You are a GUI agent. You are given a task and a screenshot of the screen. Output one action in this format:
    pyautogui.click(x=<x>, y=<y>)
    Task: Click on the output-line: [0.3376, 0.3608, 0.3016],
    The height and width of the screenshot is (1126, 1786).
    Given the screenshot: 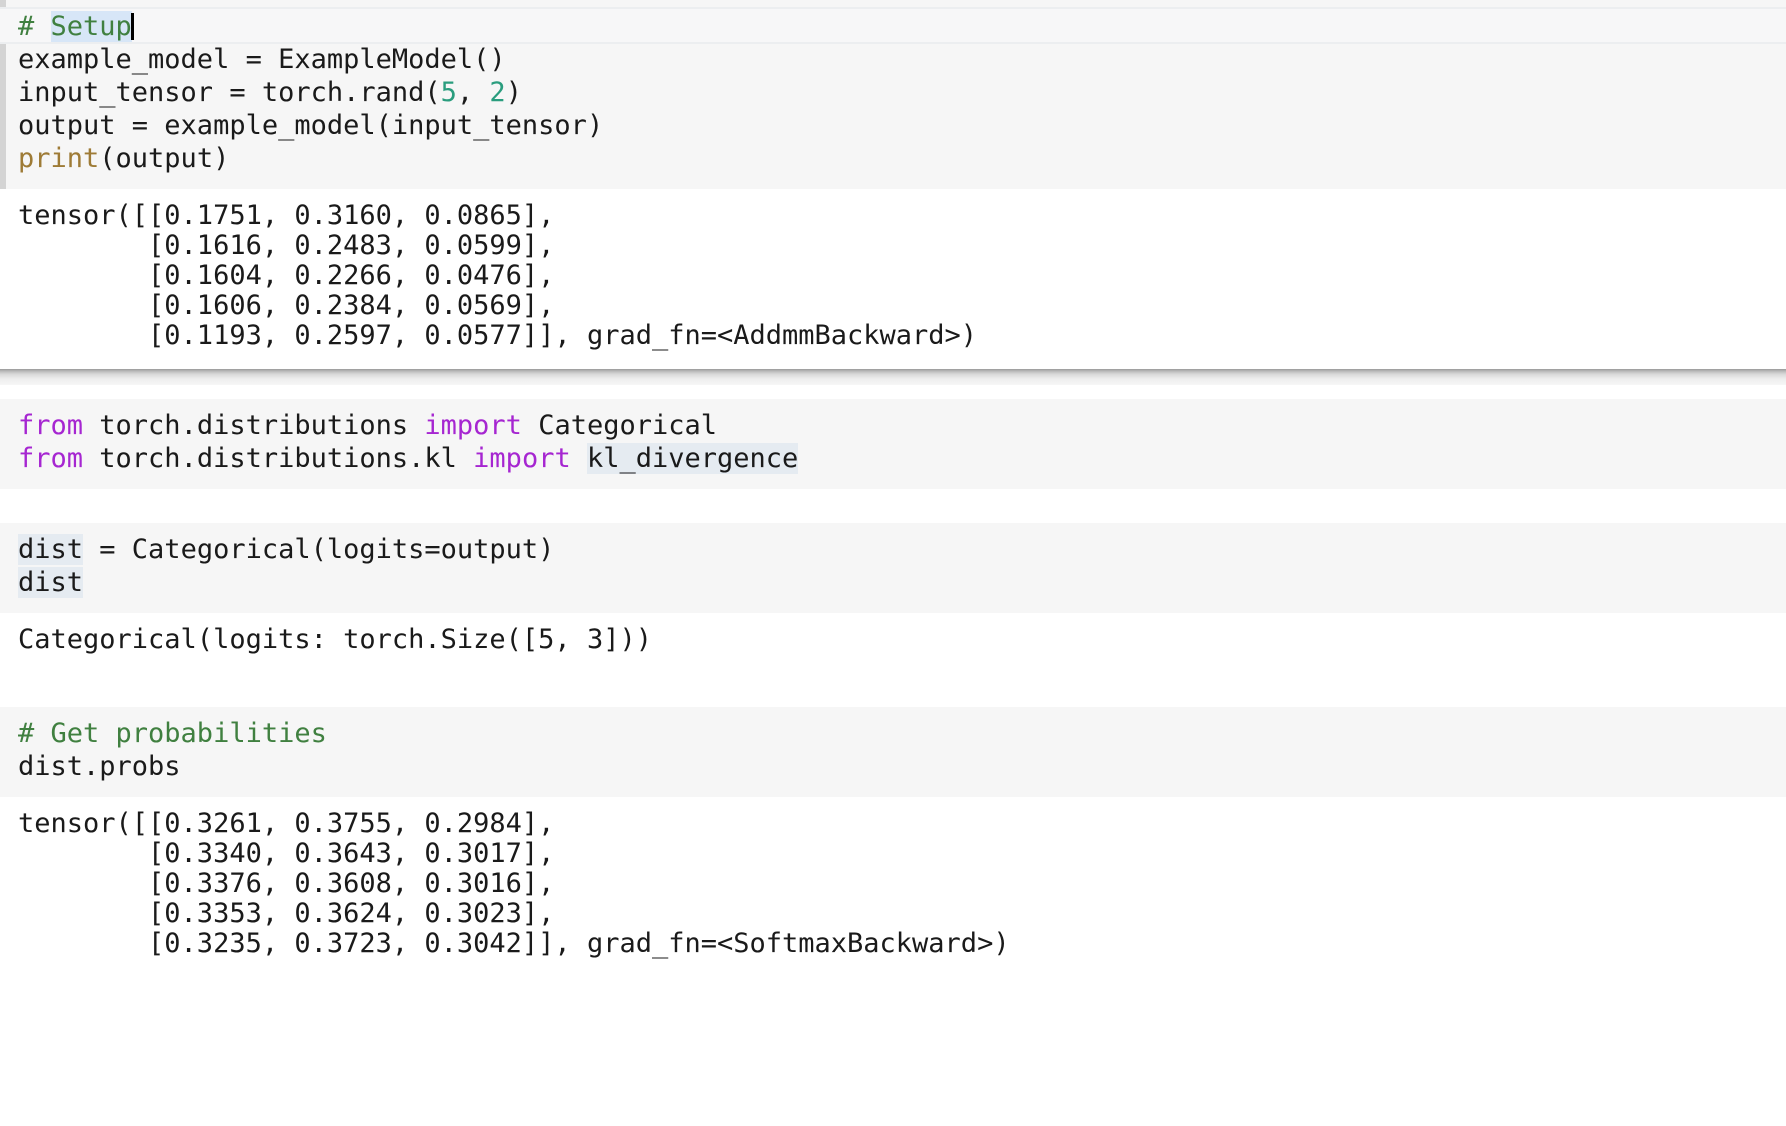 What is the action you would take?
    pyautogui.click(x=286, y=883)
    